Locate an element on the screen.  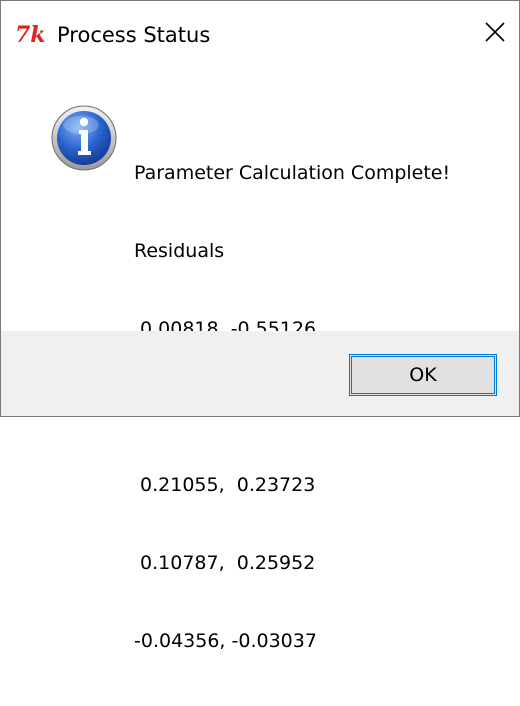
window-title: Process Status is located at coordinates (134, 35).